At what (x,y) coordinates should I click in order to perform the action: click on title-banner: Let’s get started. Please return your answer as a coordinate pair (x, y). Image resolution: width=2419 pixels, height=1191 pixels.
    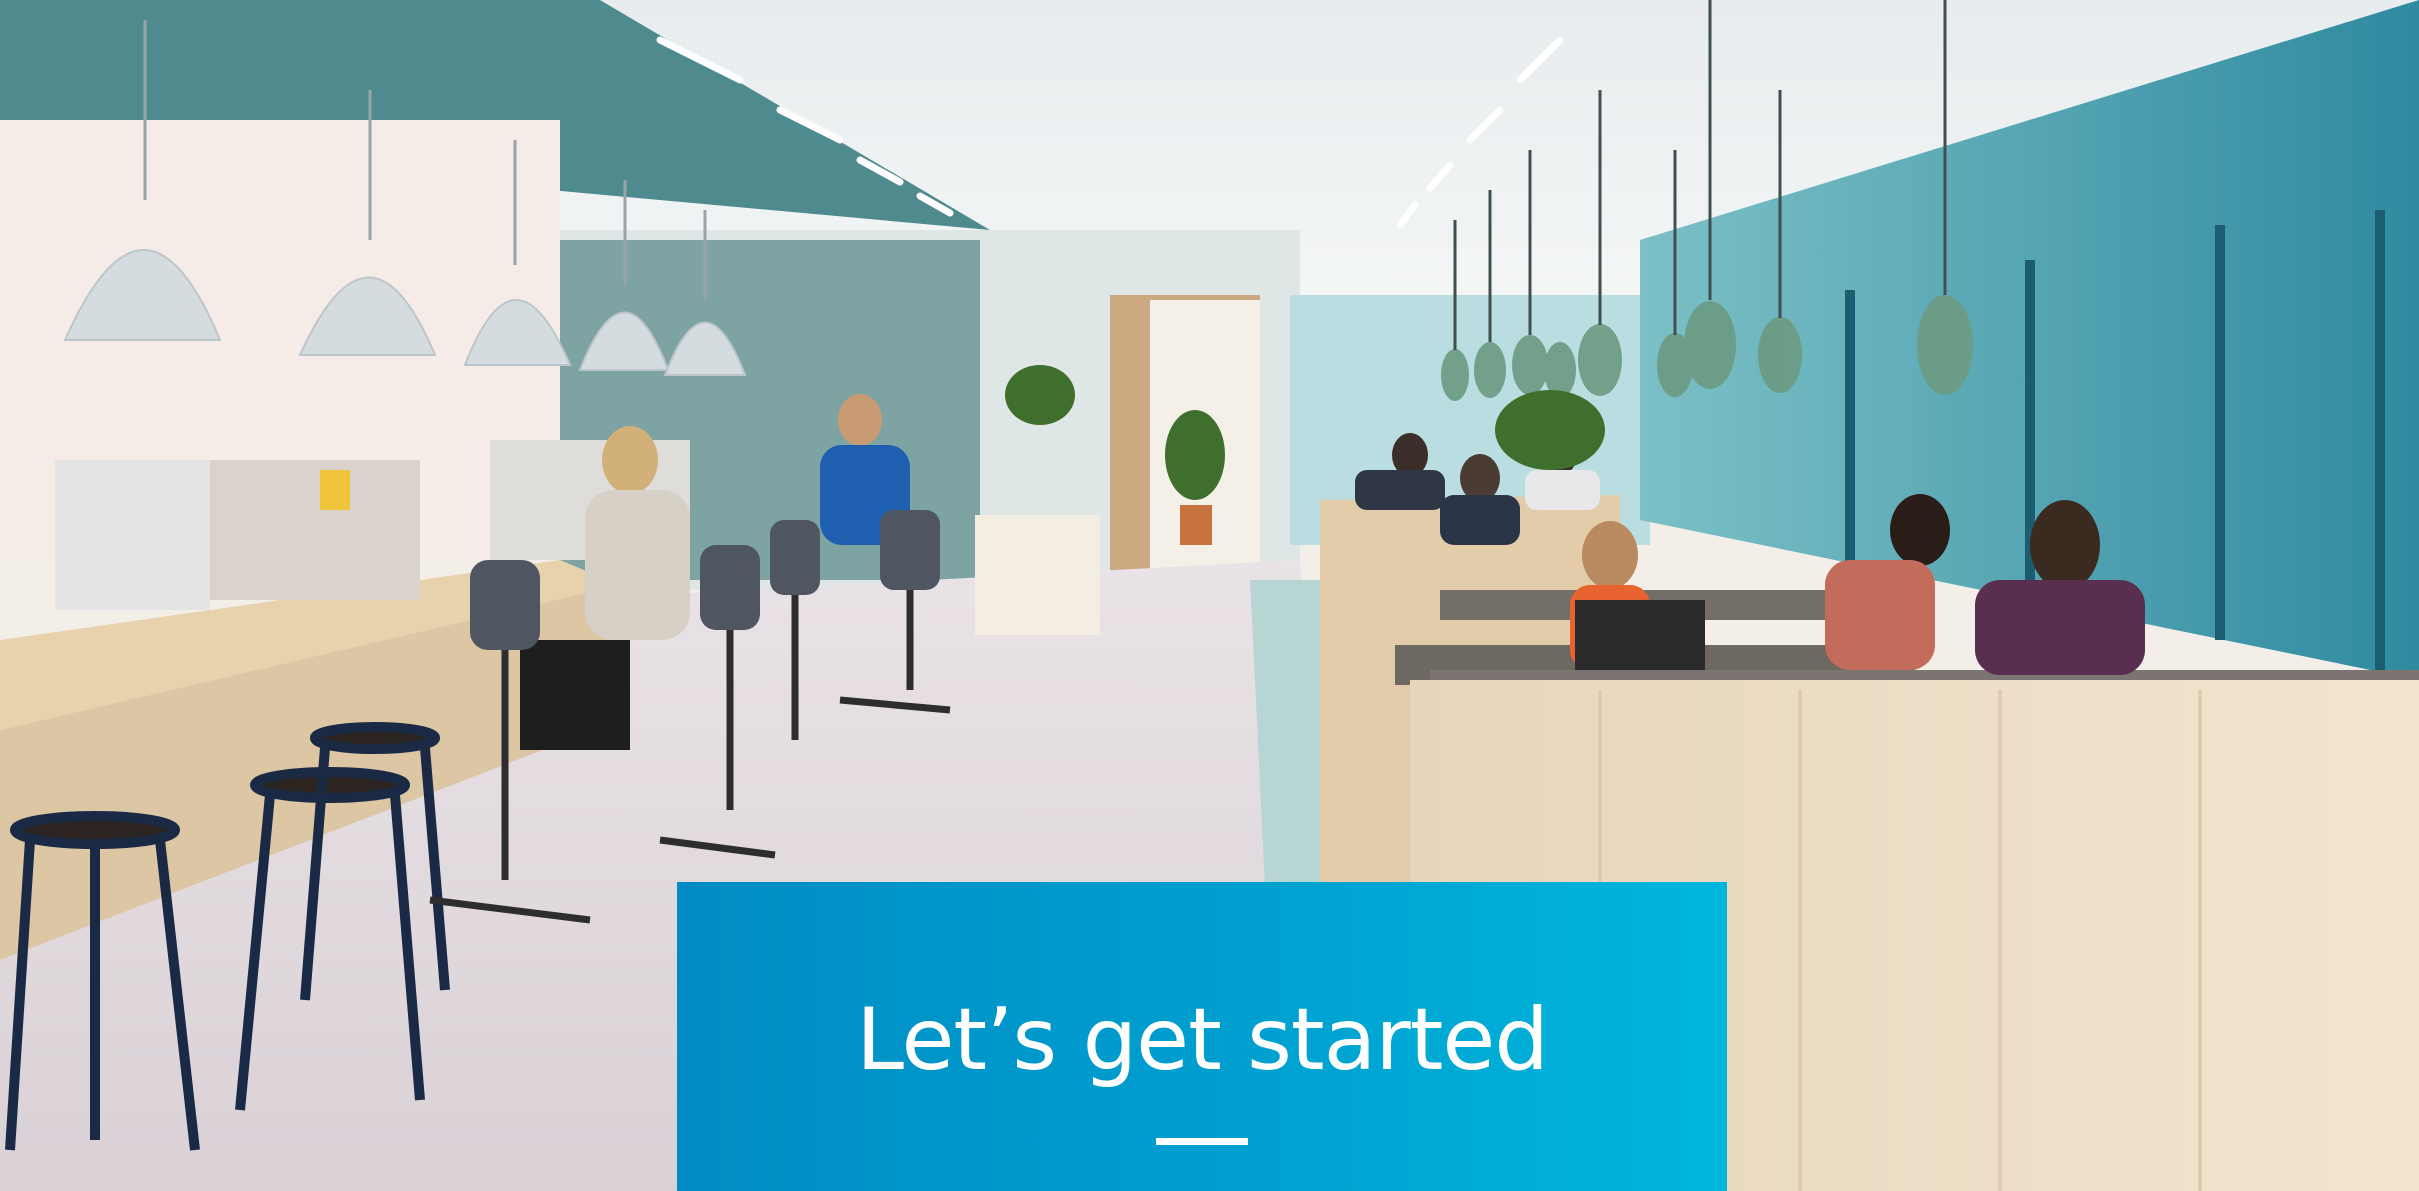
    Looking at the image, I should click on (1202, 1036).